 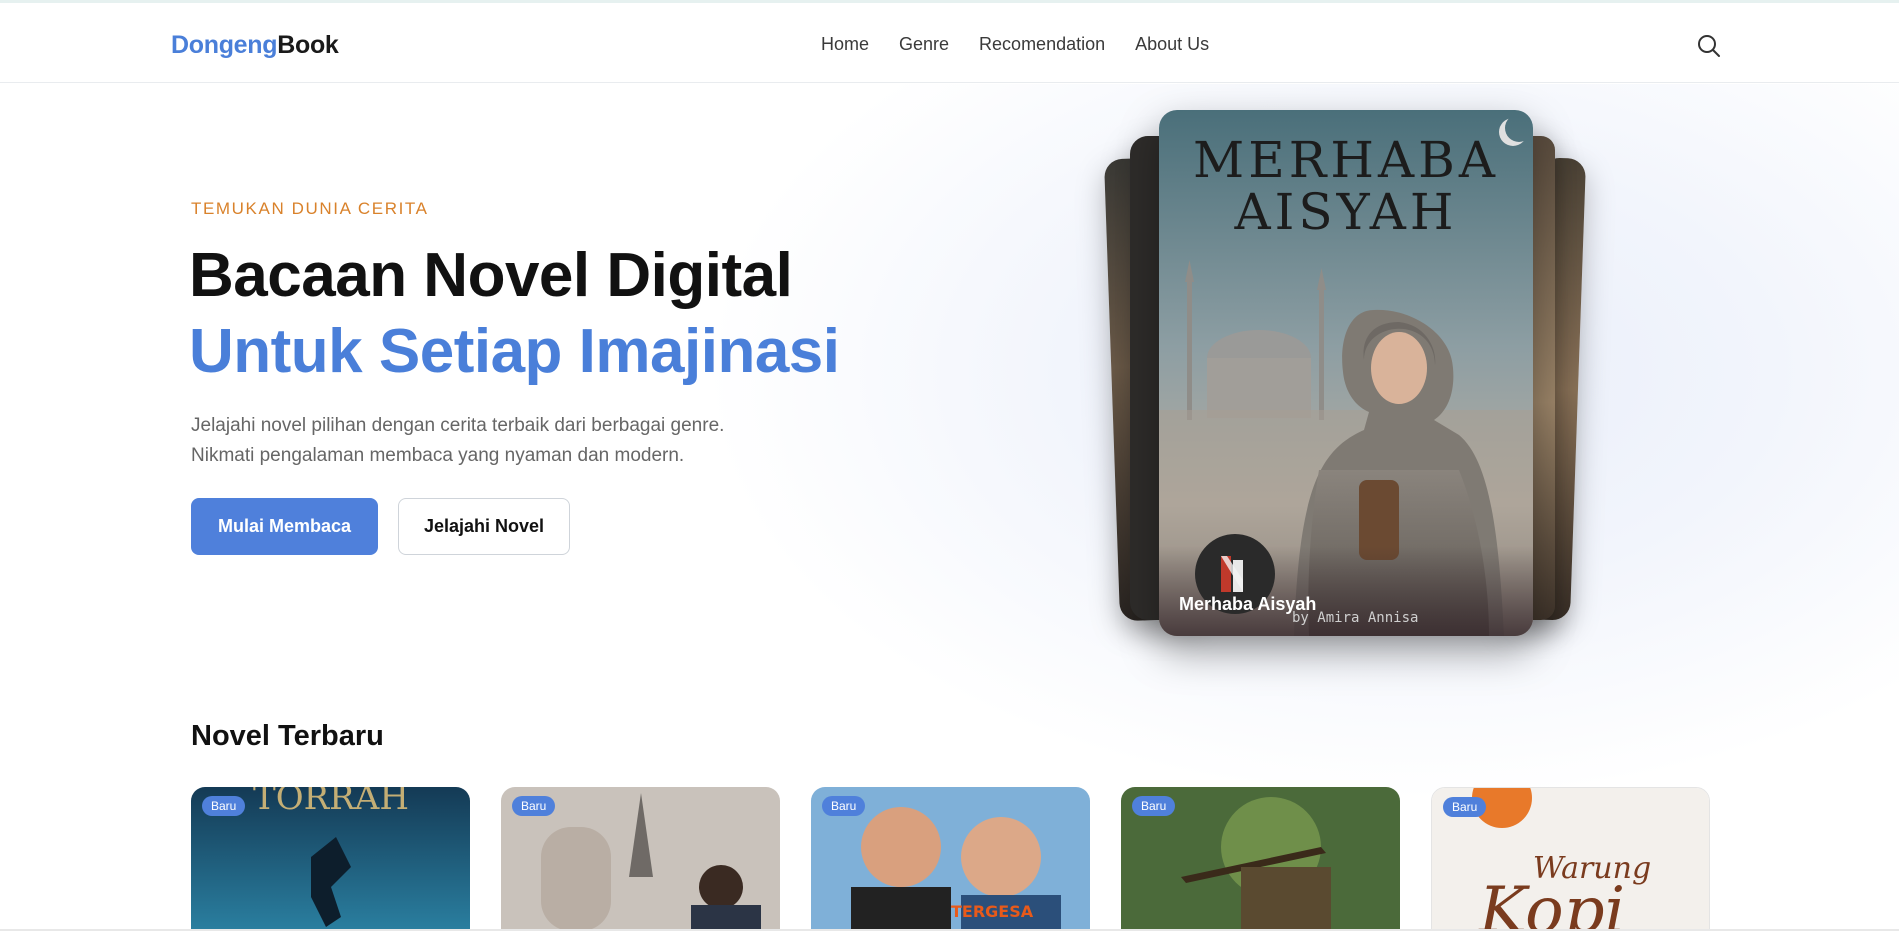 I want to click on explore-novels-button: Jelajahi Novel, so click(x=484, y=526).